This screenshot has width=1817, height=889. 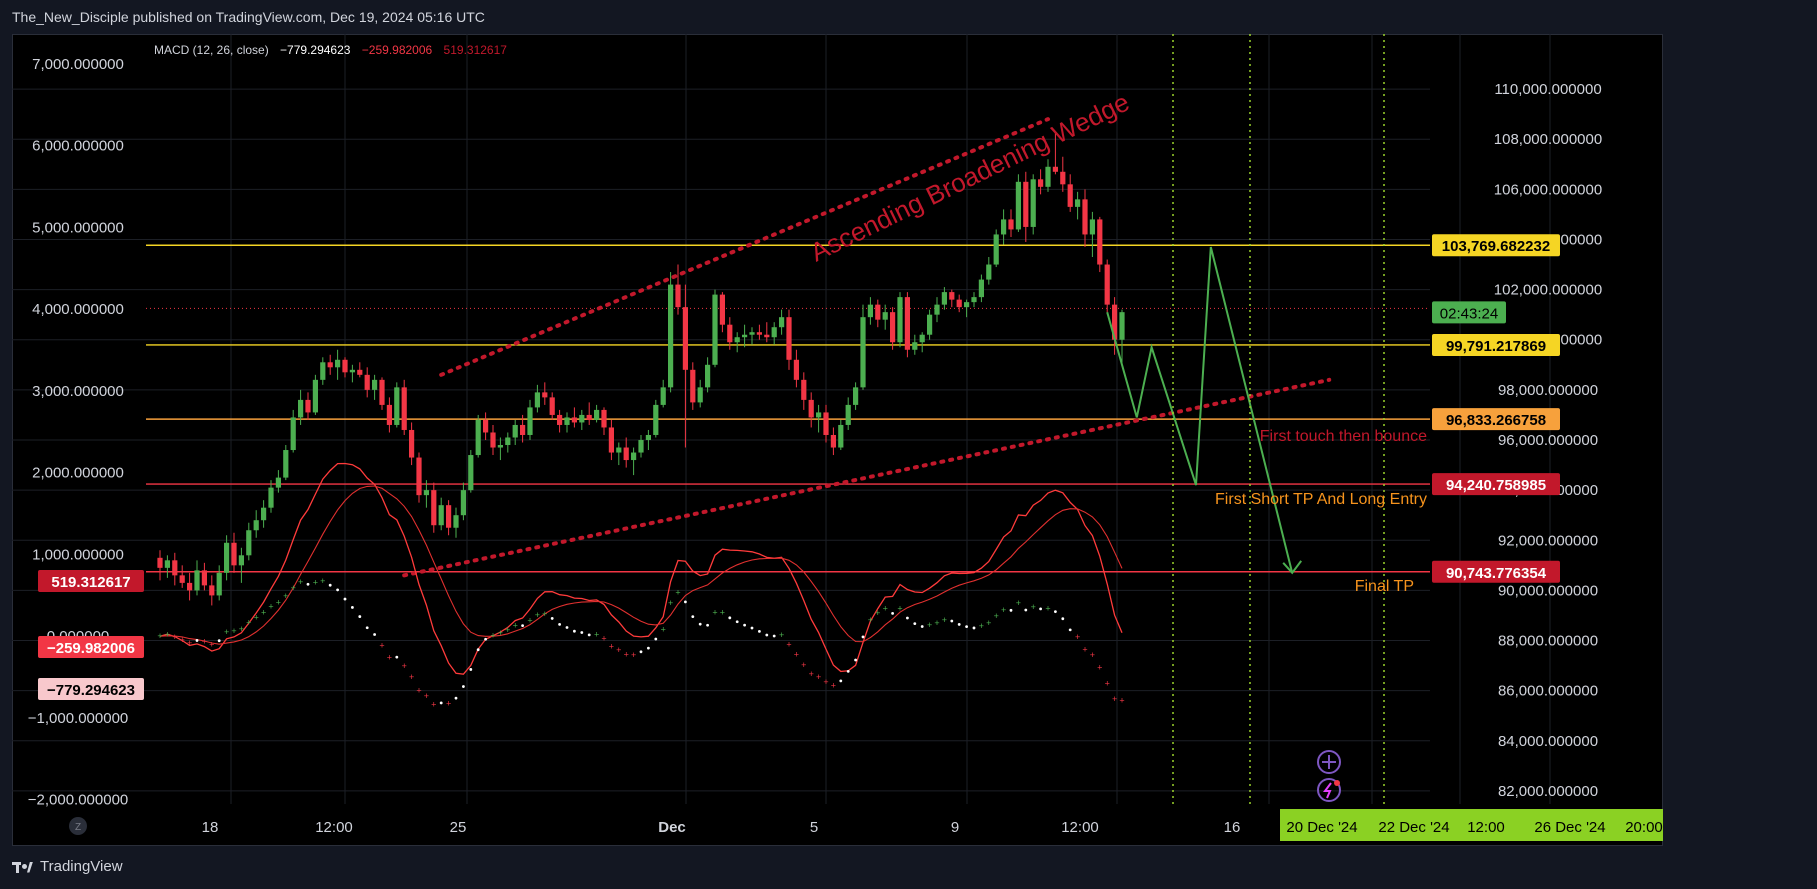 I want to click on label-first-touch: First touch then bounce, so click(x=1343, y=436).